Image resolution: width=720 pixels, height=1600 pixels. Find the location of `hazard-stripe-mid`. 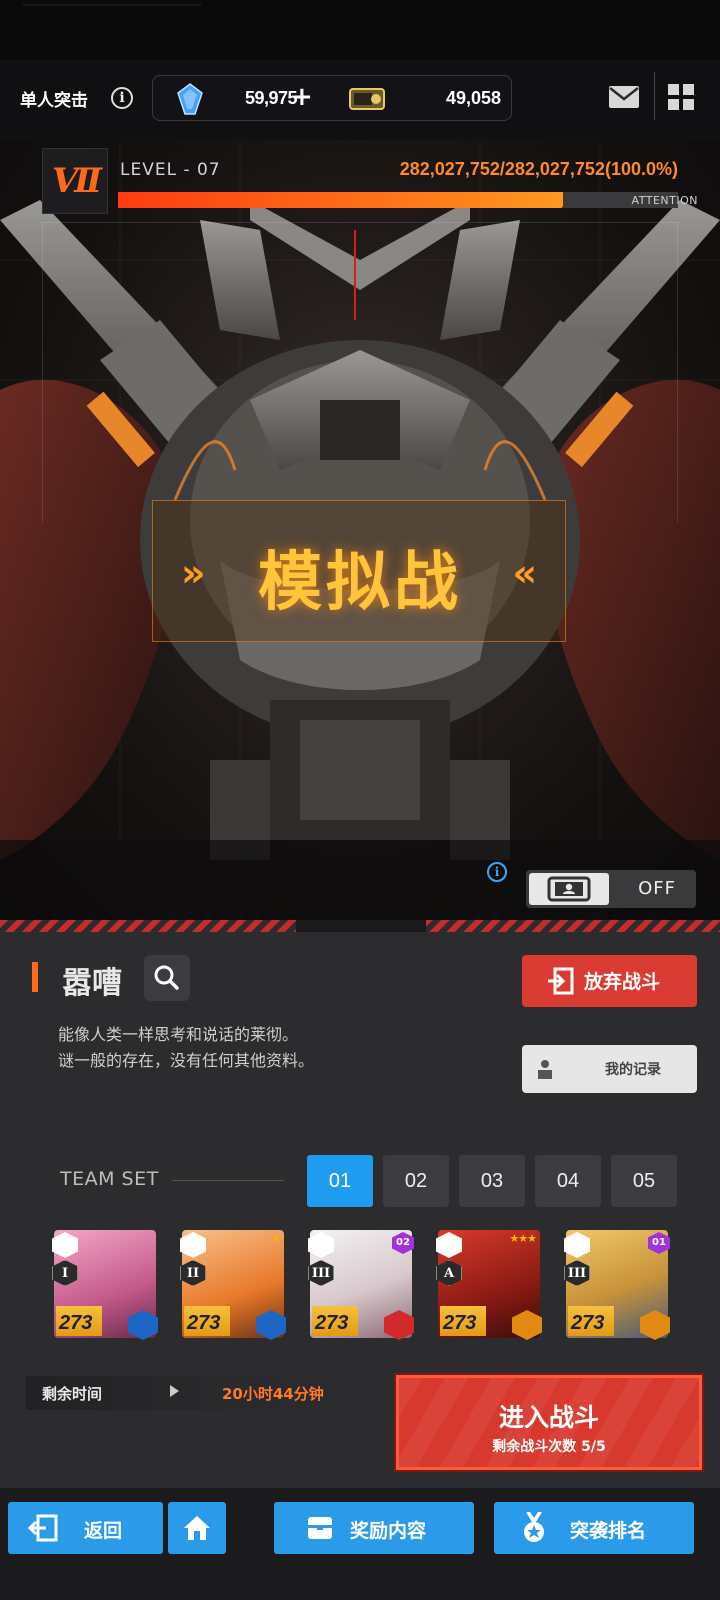

hazard-stripe-mid is located at coordinates (361, 926).